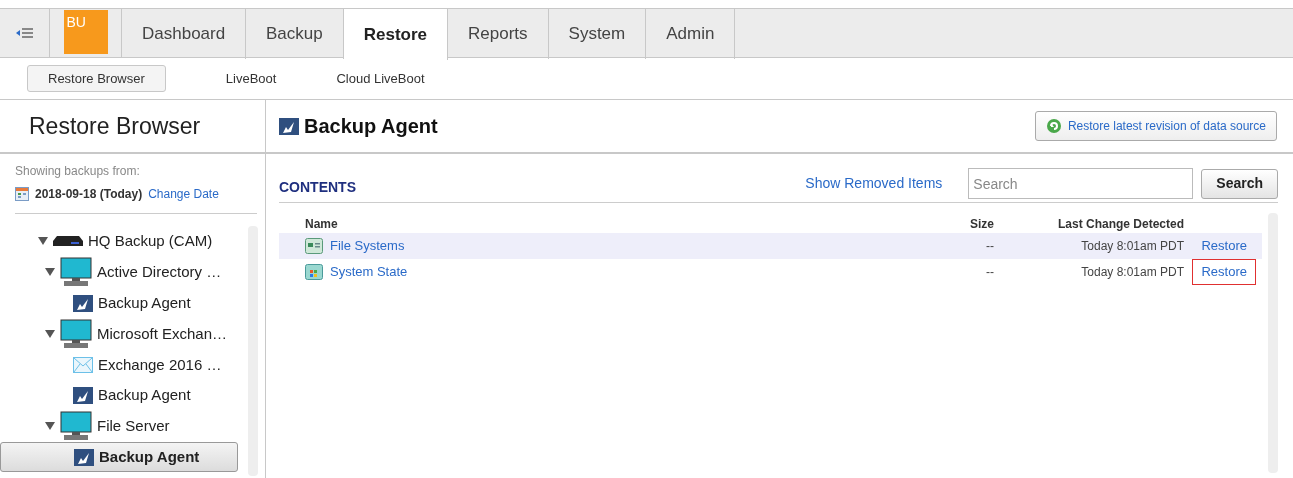 This screenshot has width=1293, height=478. I want to click on search-button: Search, so click(1239, 183).